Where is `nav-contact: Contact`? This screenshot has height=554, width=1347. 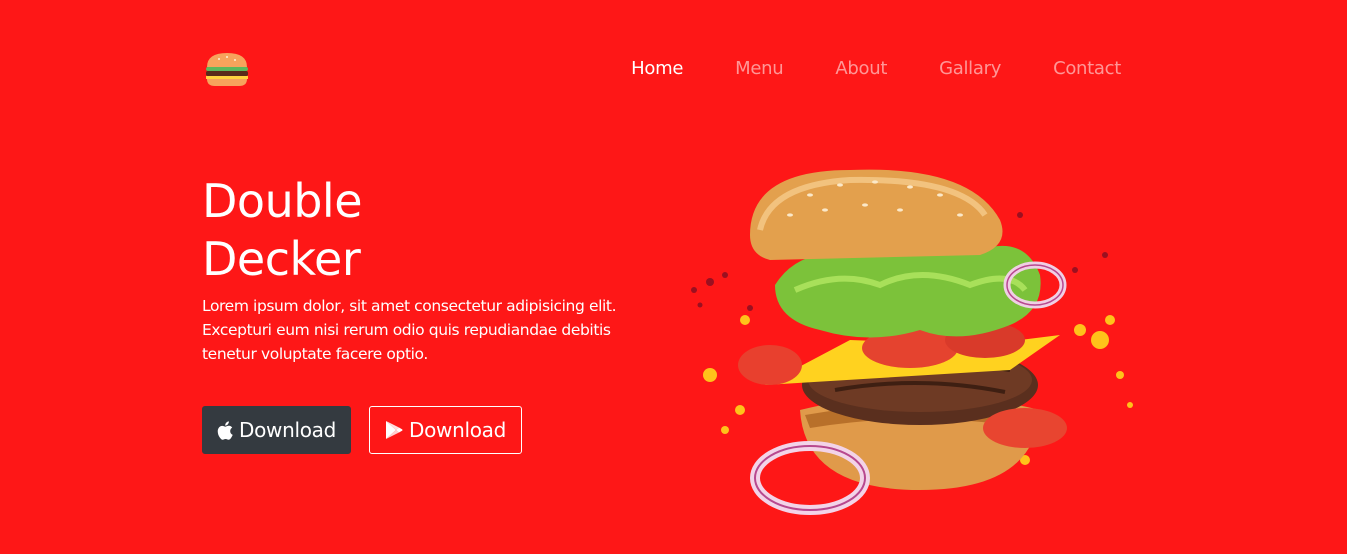 nav-contact: Contact is located at coordinates (1087, 68).